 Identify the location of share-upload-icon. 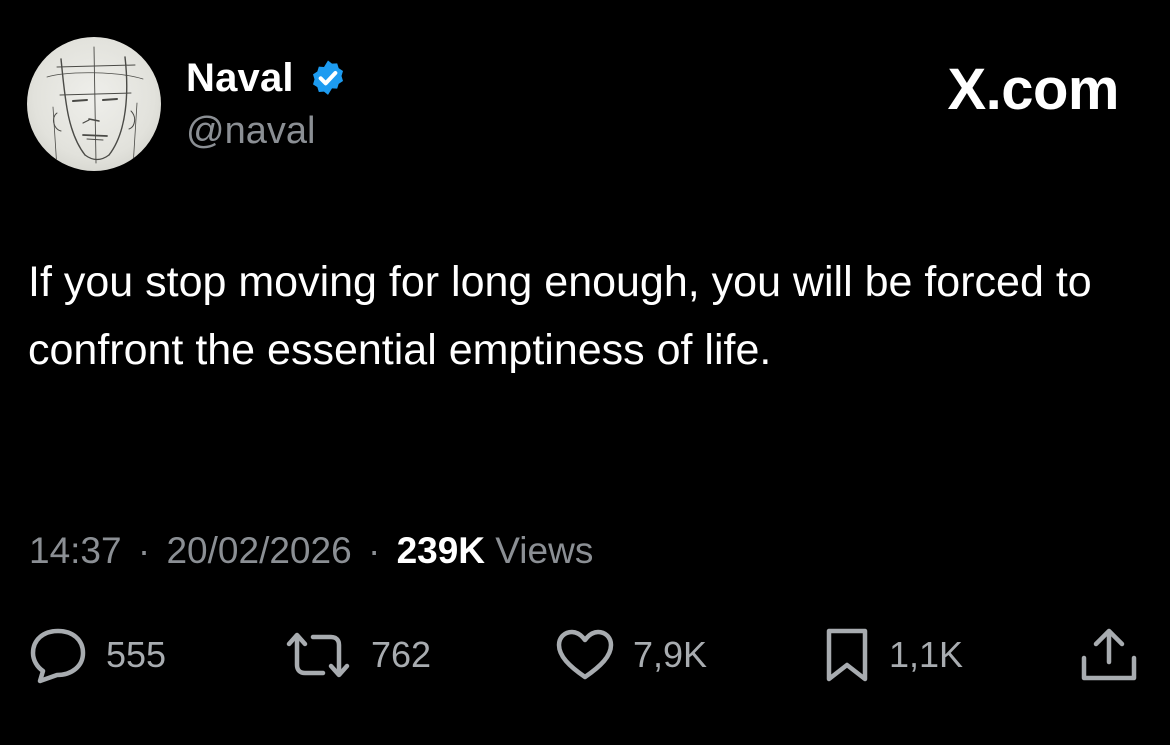
(1109, 654).